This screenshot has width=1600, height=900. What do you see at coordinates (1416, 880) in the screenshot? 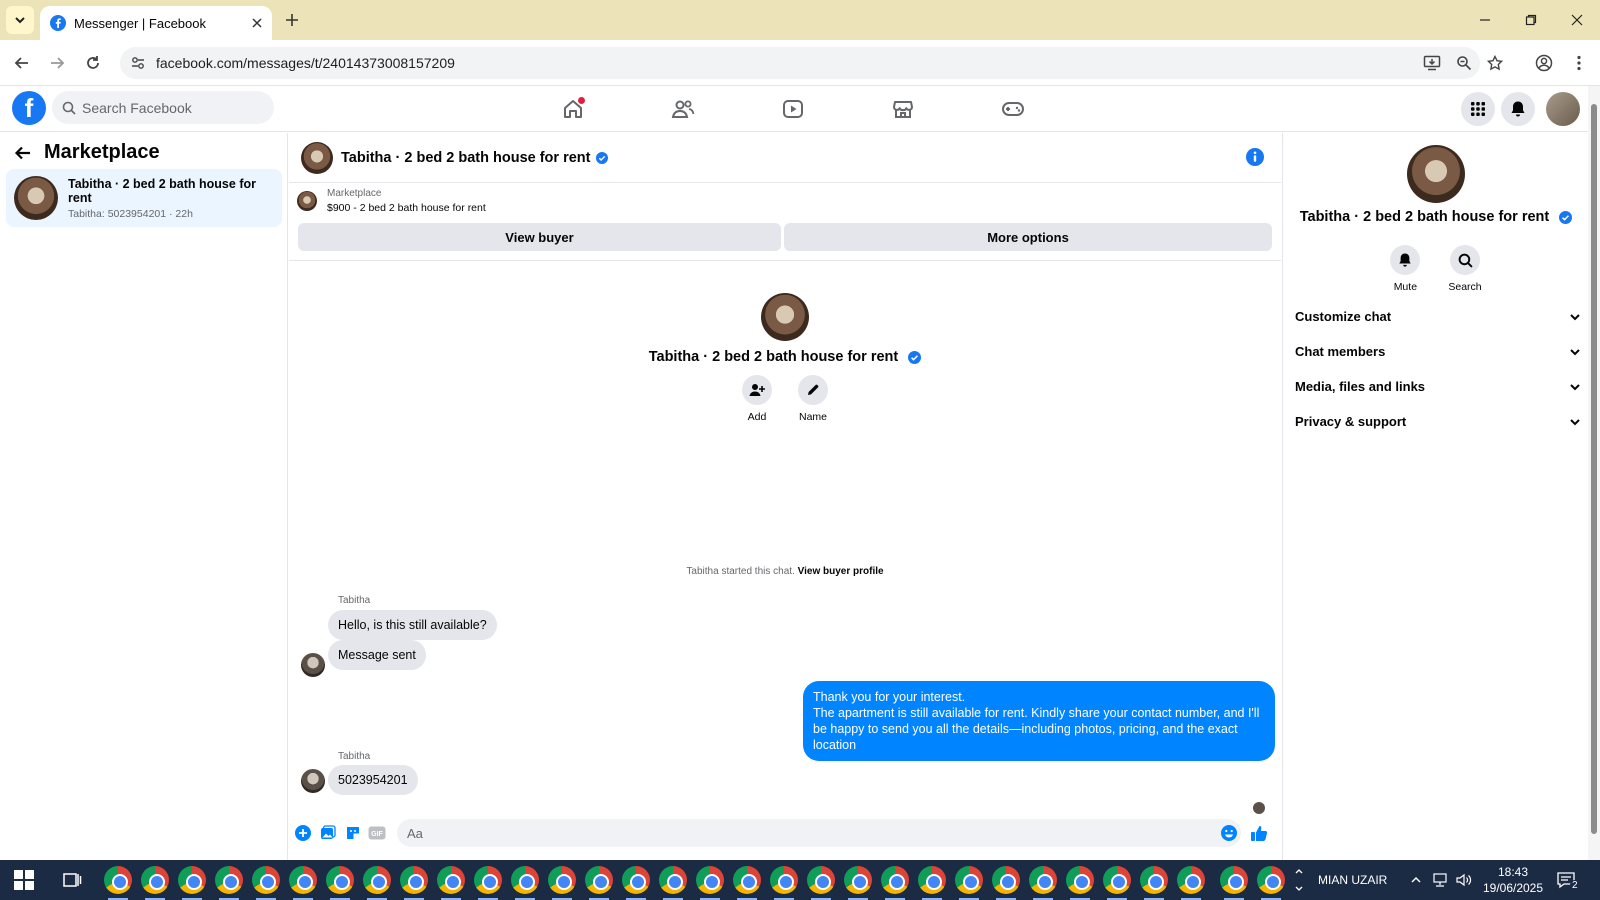
I see `tray-show-hidden` at bounding box center [1416, 880].